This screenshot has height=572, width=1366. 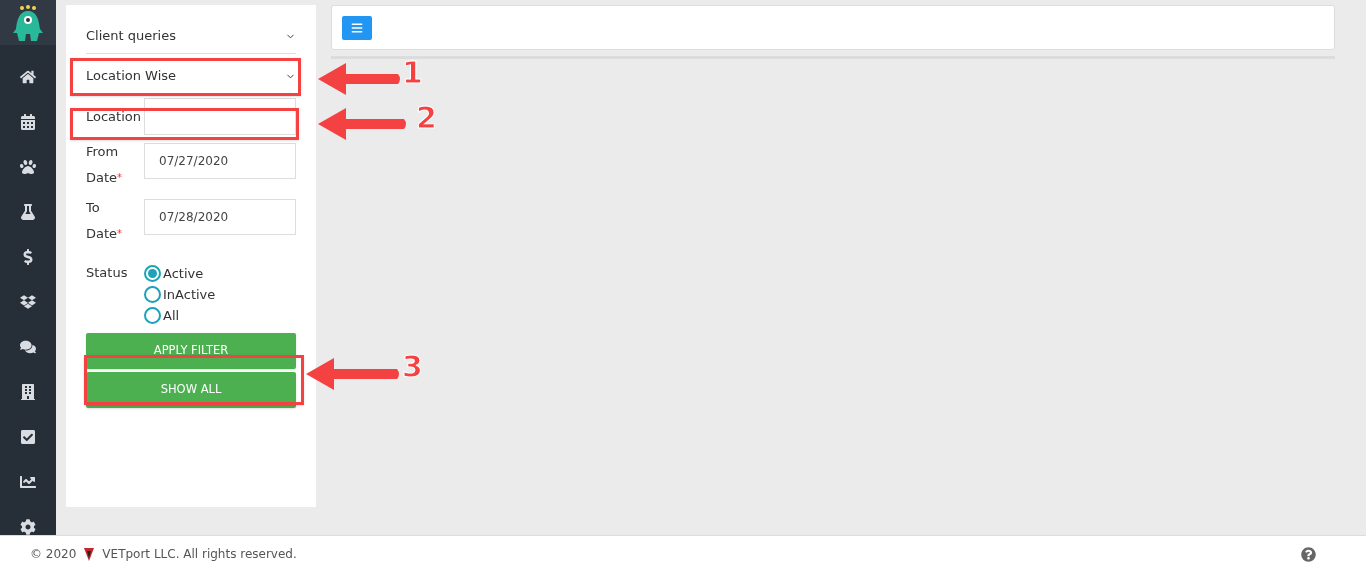 What do you see at coordinates (107, 273) in the screenshot?
I see `field-label: Status` at bounding box center [107, 273].